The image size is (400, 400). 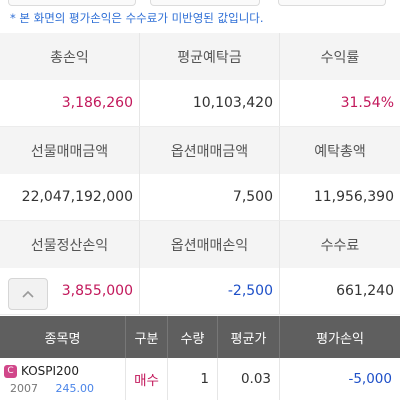 What do you see at coordinates (63, 379) in the screenshot?
I see `instrument-cell: C KOSPI200 2007 245.00` at bounding box center [63, 379].